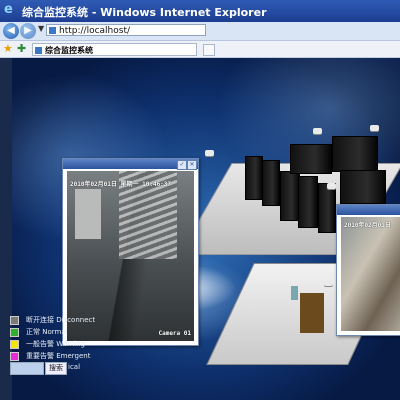 The height and width of the screenshot is (400, 400). I want to click on legend-label: 正常 Normal, so click(47, 332).